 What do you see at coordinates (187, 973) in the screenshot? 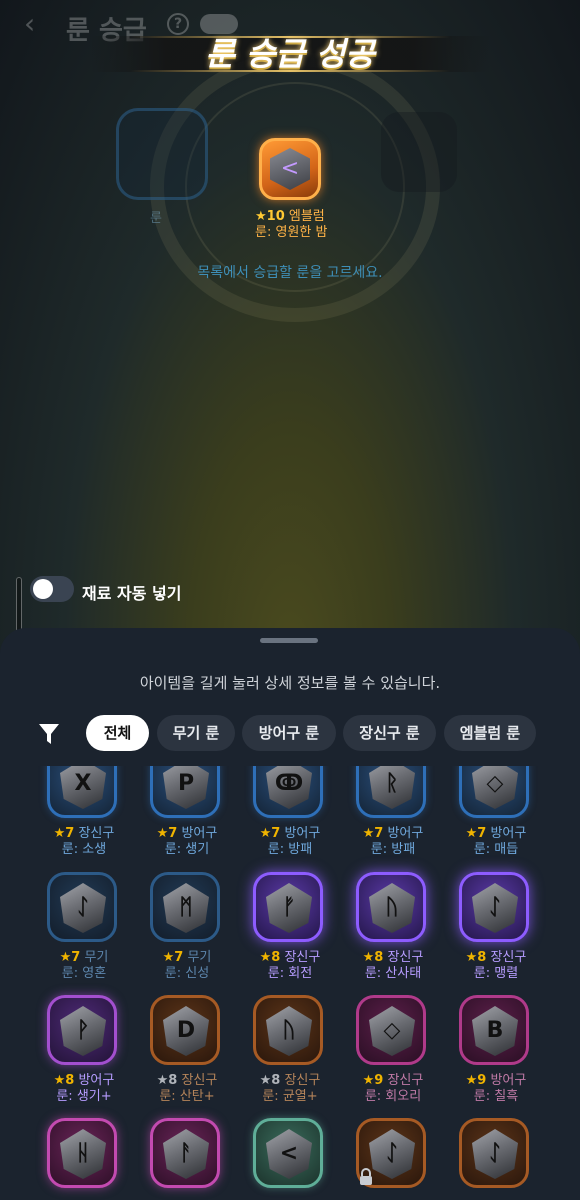
I see `rune-item-name: 룬: 신성` at bounding box center [187, 973].